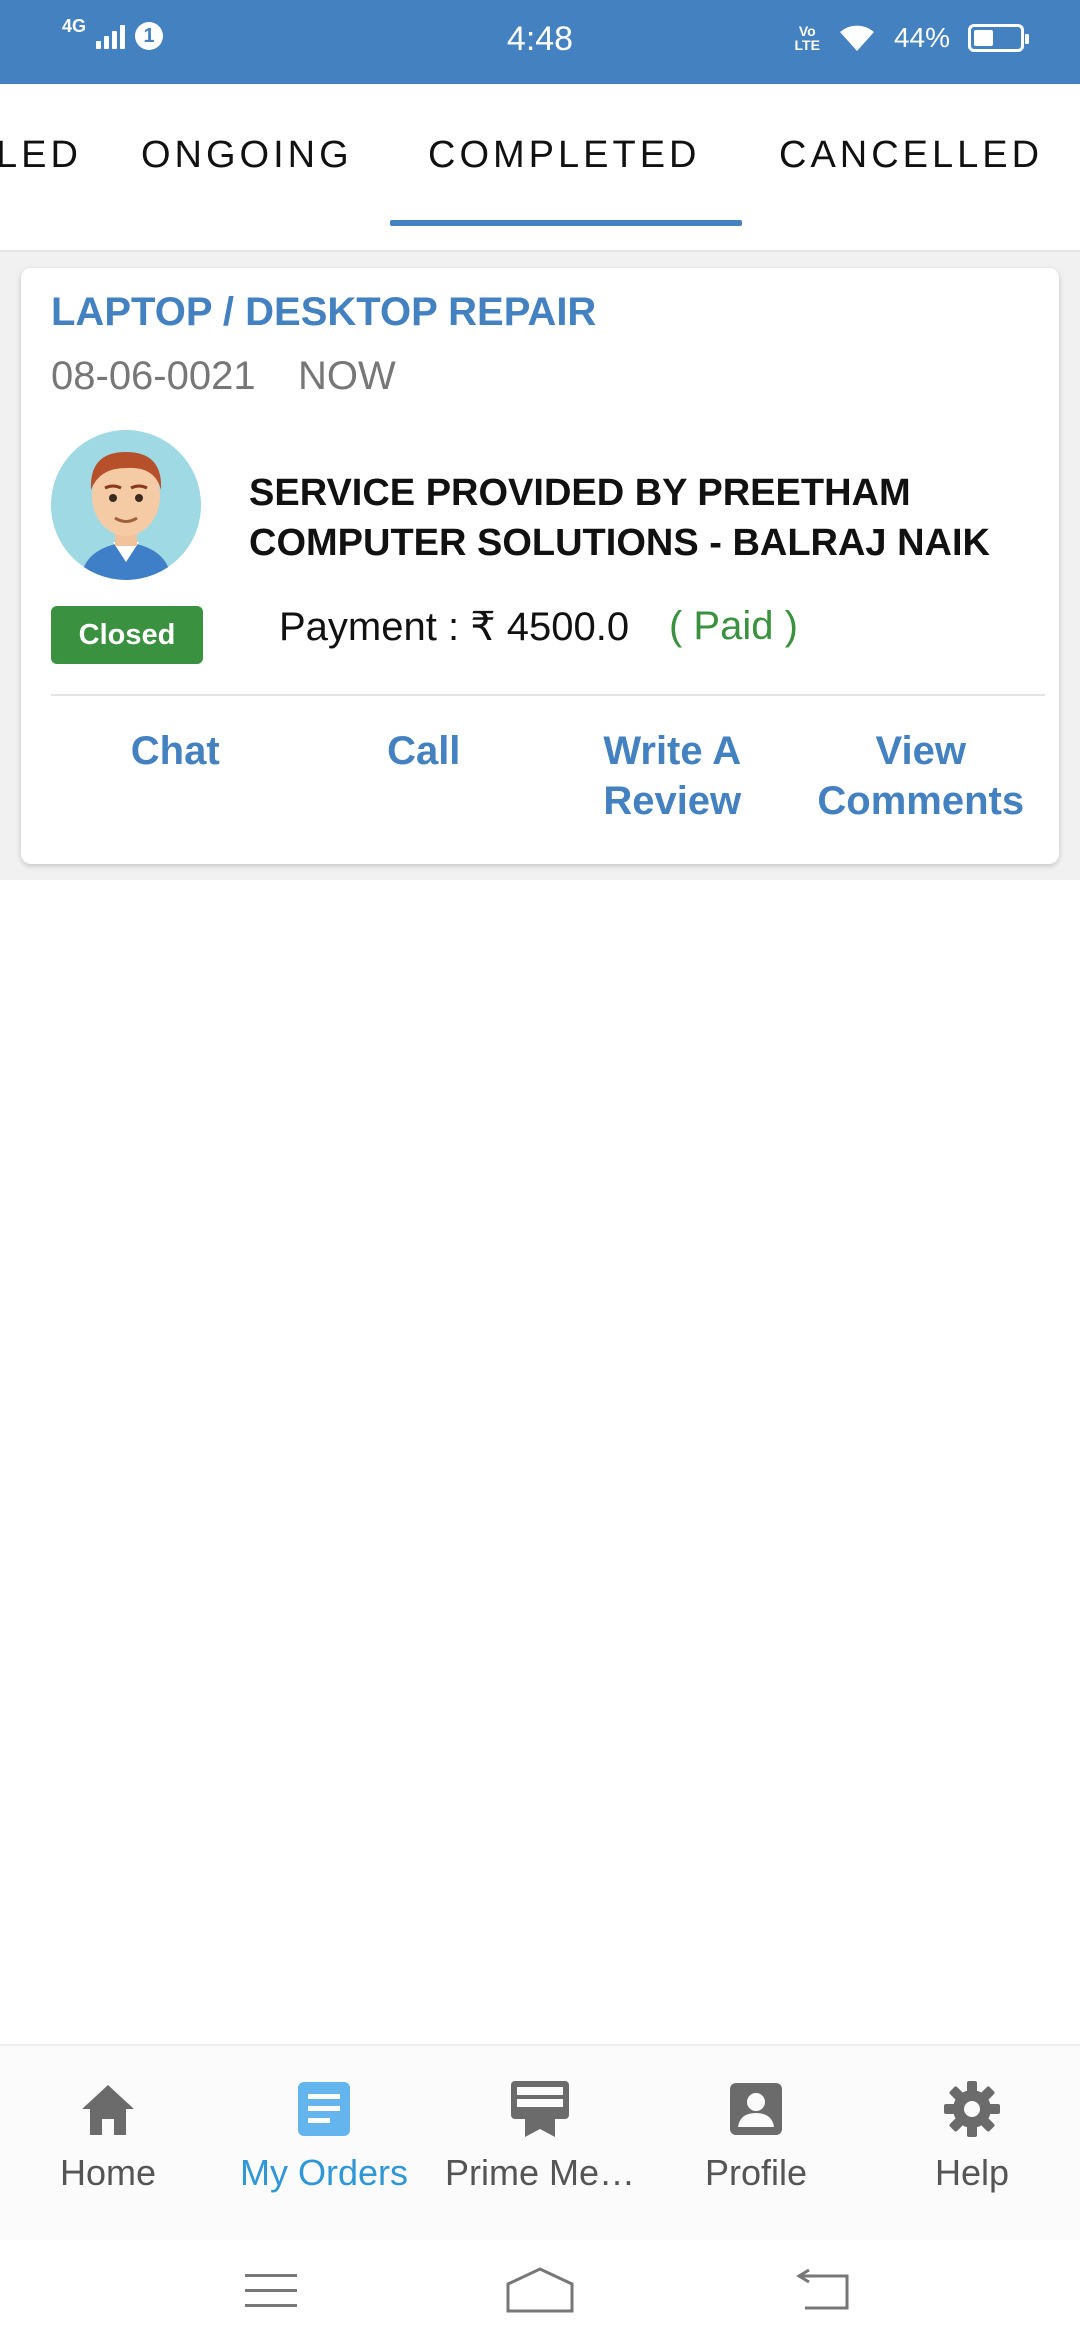  What do you see at coordinates (175, 776) in the screenshot?
I see `chat-button: Chat` at bounding box center [175, 776].